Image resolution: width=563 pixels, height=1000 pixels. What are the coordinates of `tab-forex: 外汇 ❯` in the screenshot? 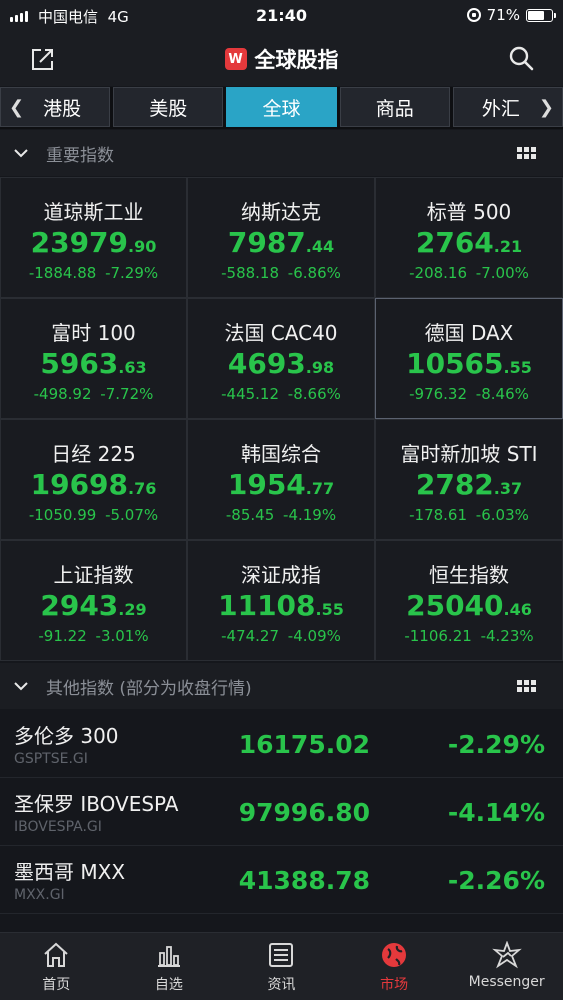 It's located at (507, 107).